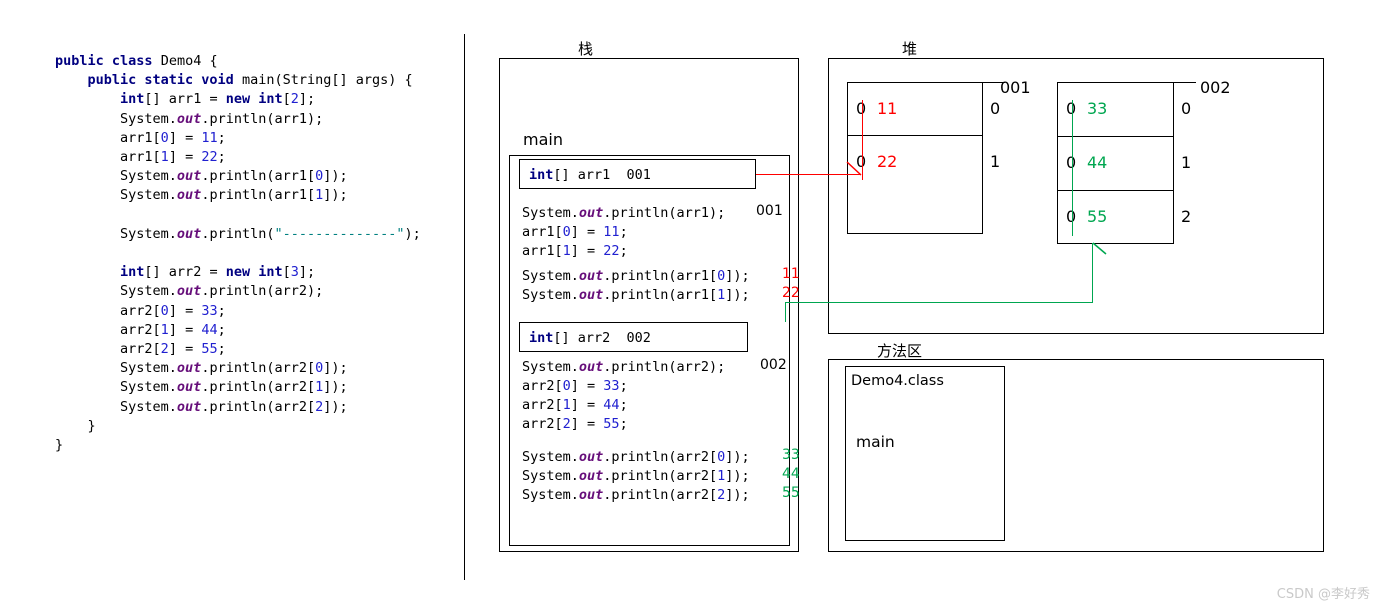 This screenshot has height=610, width=1386. What do you see at coordinates (791, 274) in the screenshot?
I see `stack-statement-output: 11` at bounding box center [791, 274].